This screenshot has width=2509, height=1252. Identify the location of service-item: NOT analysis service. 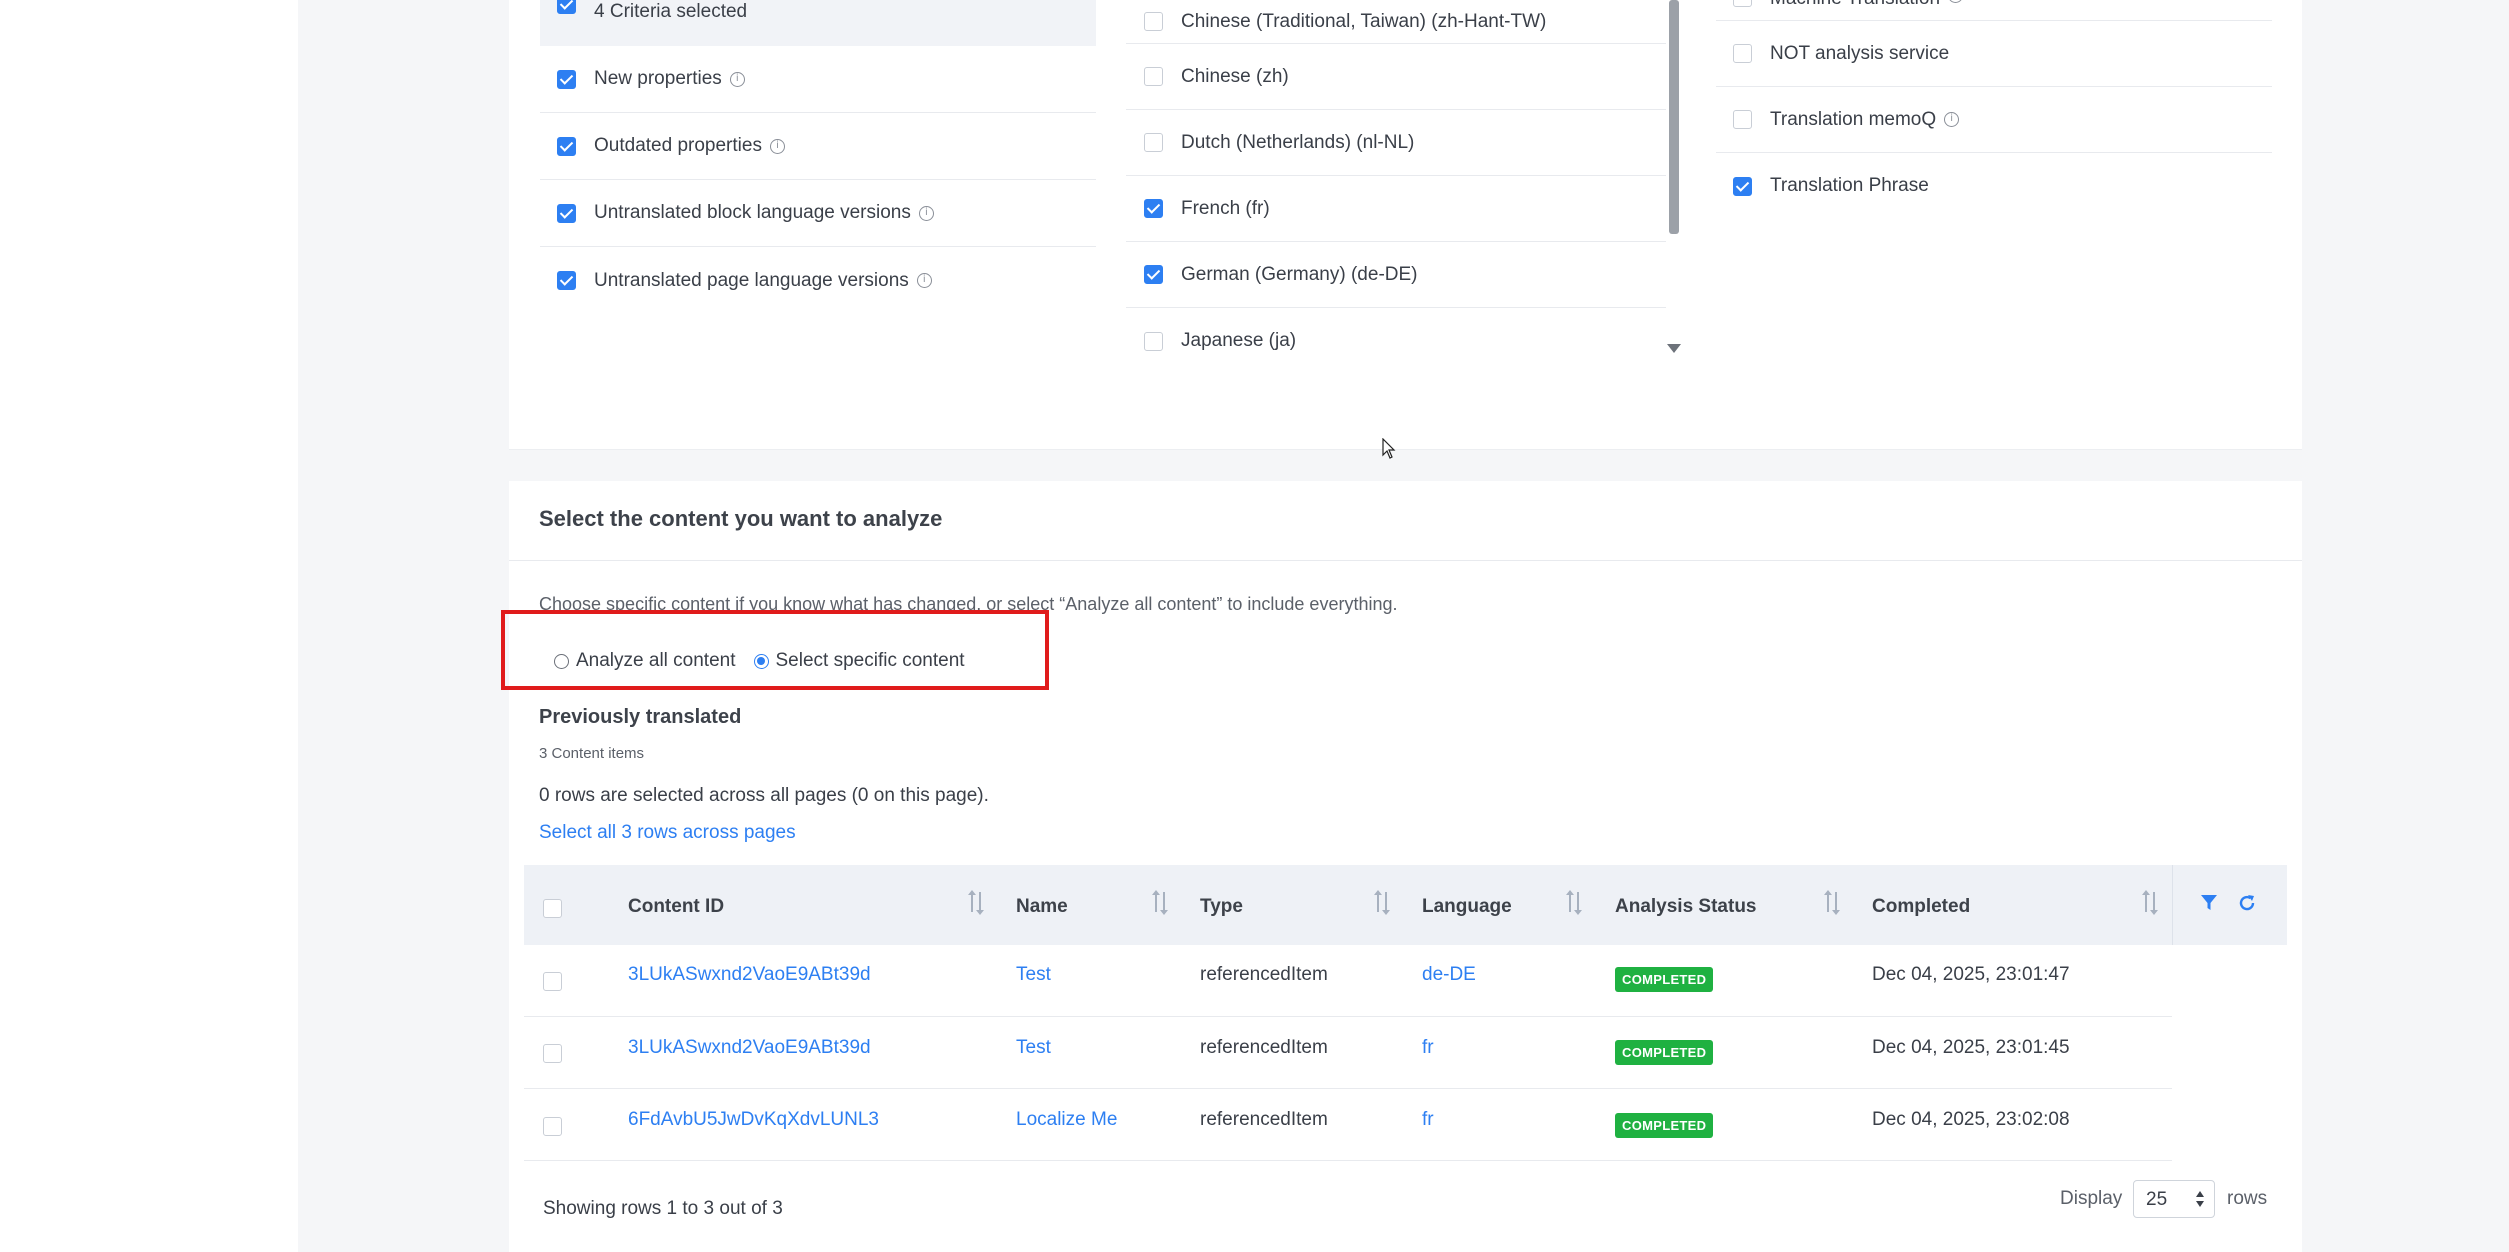
(1994, 54).